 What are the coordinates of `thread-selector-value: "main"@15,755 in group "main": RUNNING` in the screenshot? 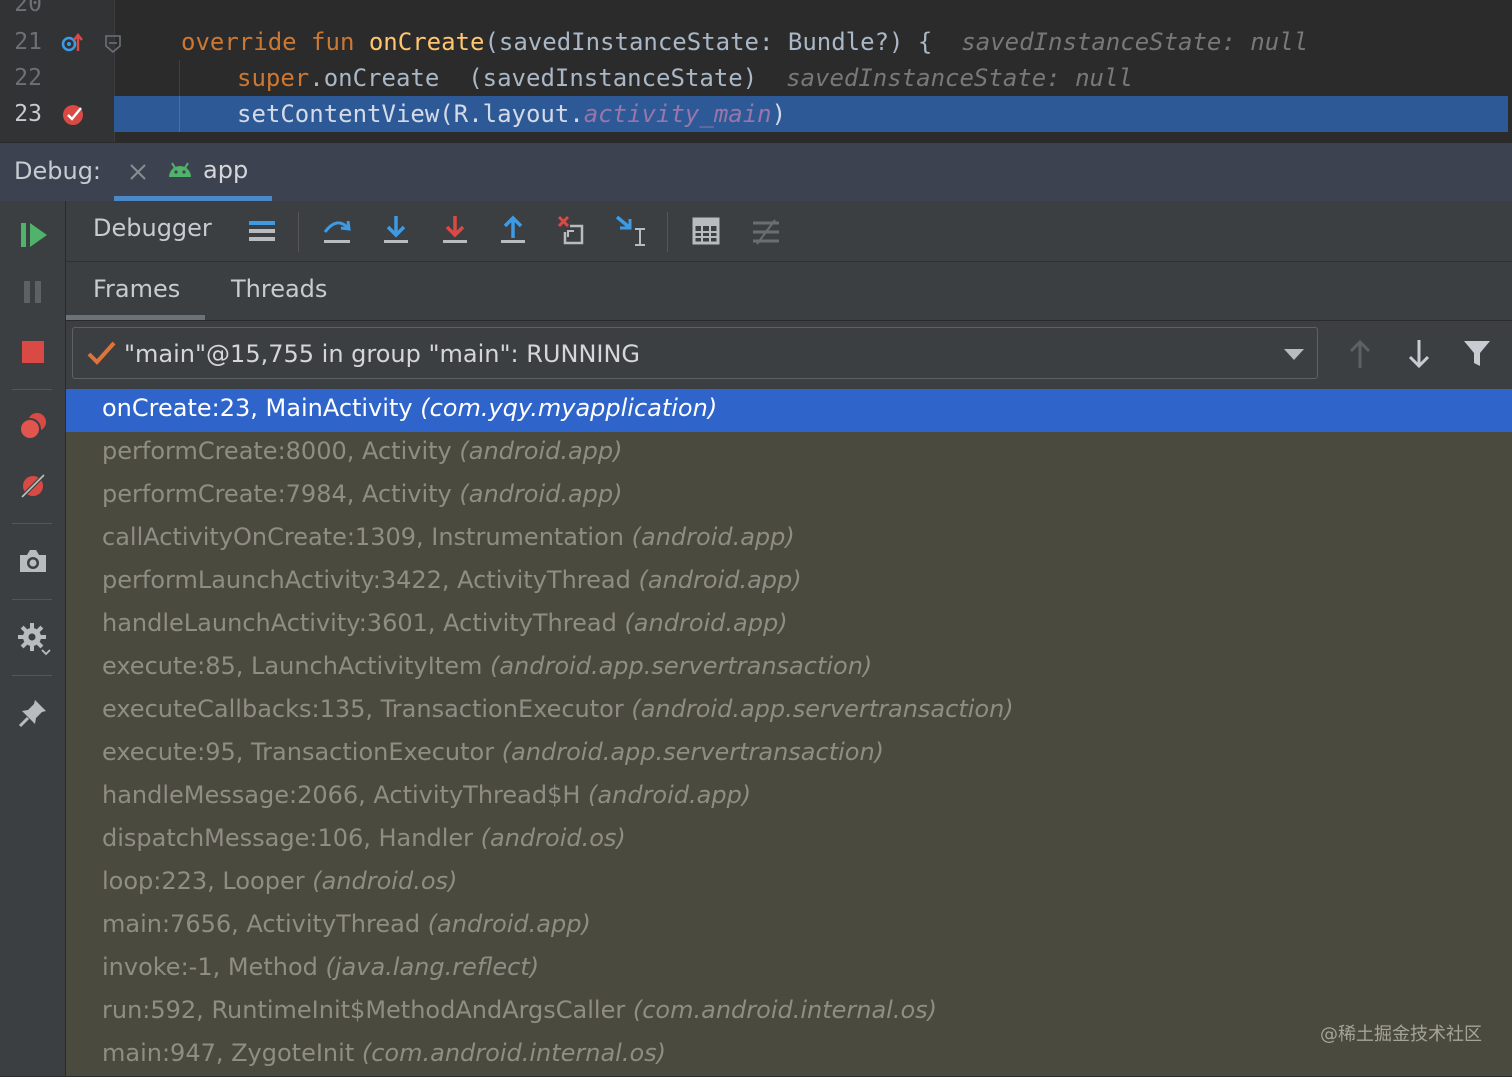 It's located at (382, 354).